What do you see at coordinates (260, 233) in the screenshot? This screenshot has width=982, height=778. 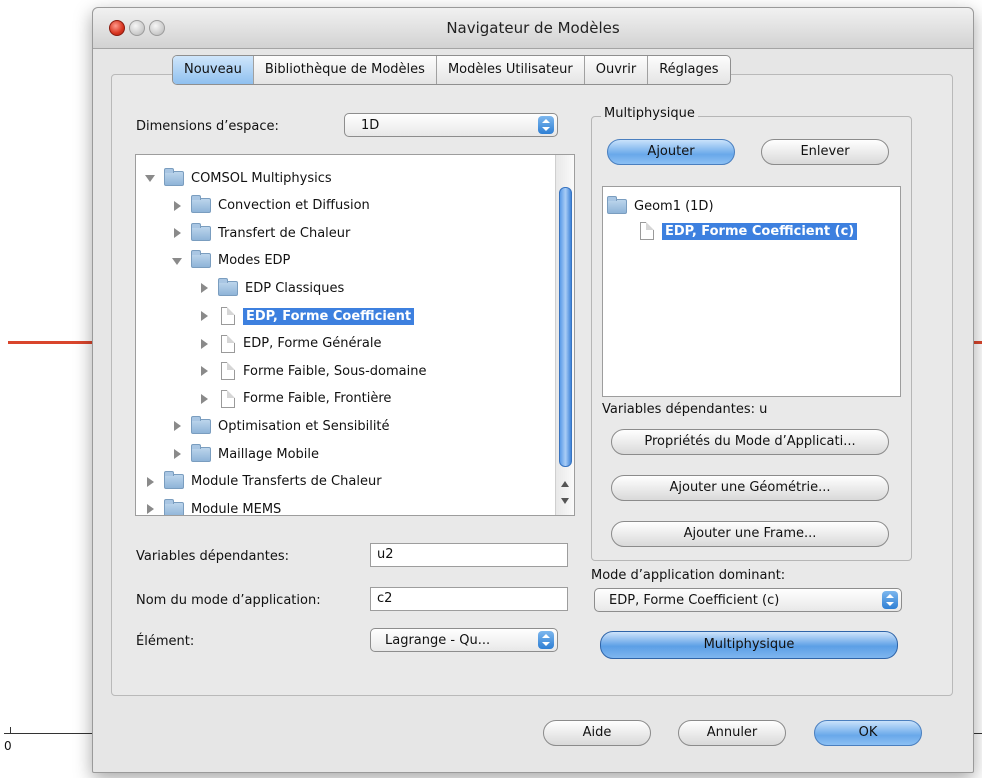 I see `tree-item: Transfert de Chaleur` at bounding box center [260, 233].